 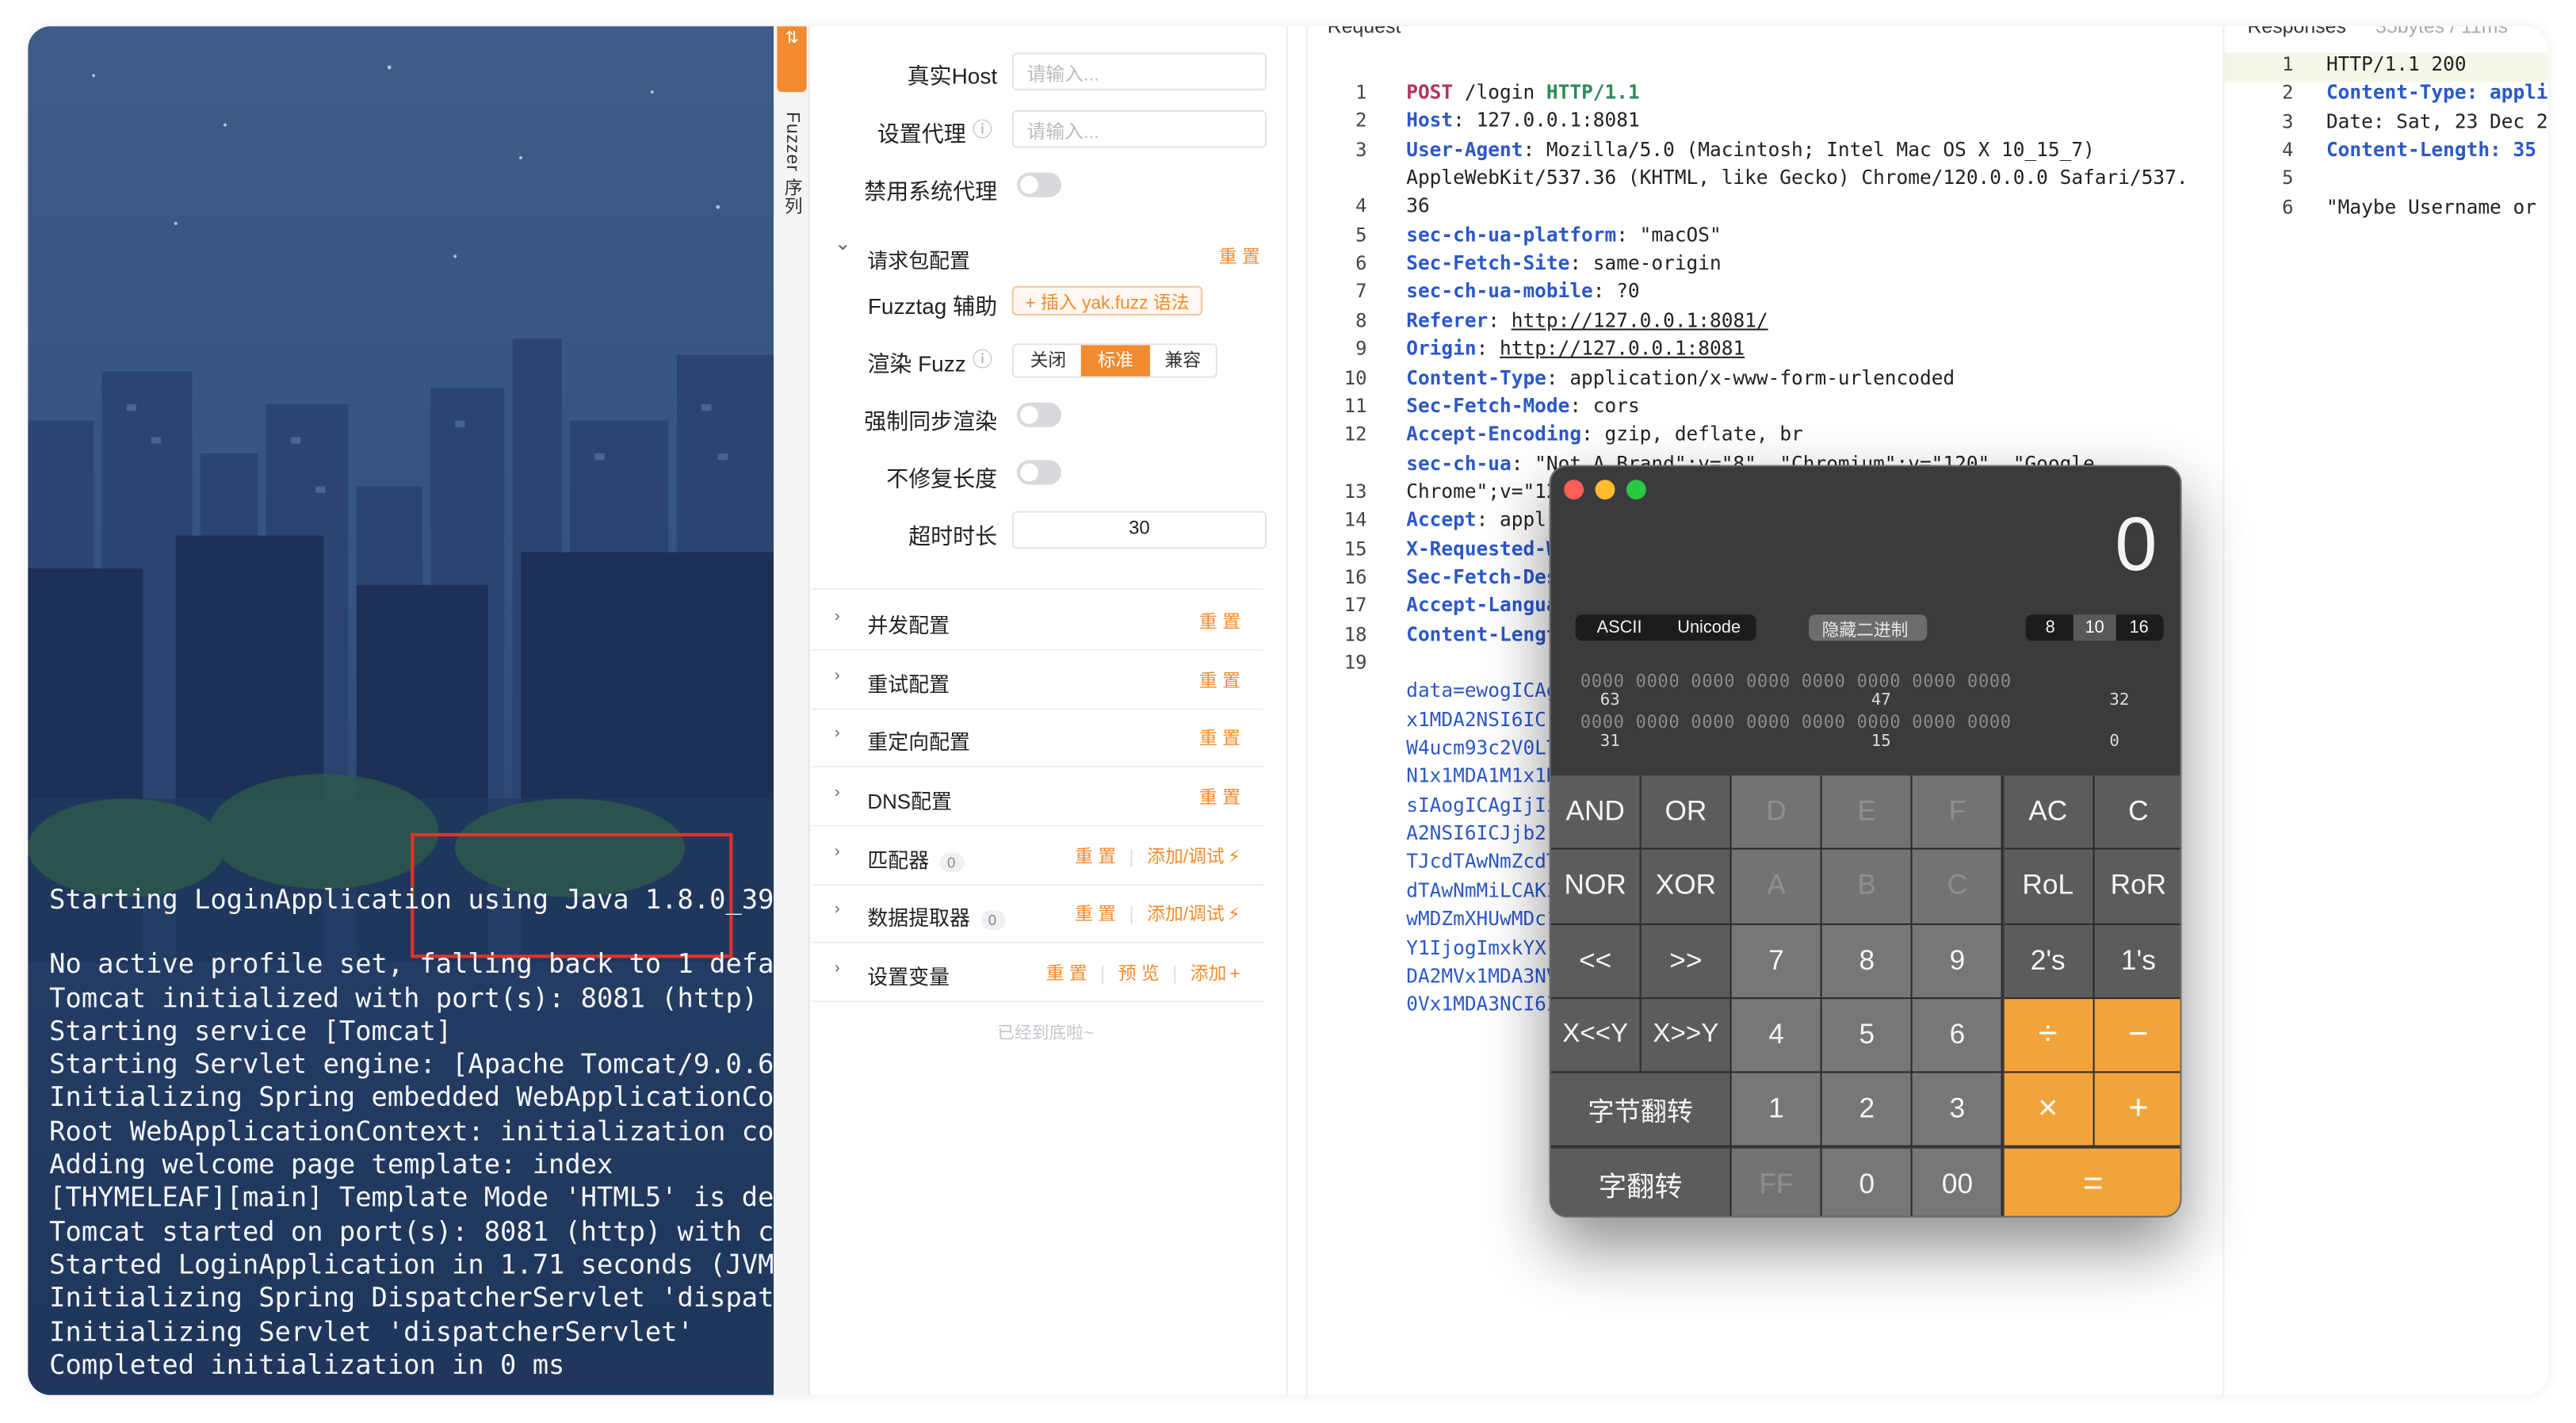 I want to click on calc-key: AND, so click(x=1596, y=813).